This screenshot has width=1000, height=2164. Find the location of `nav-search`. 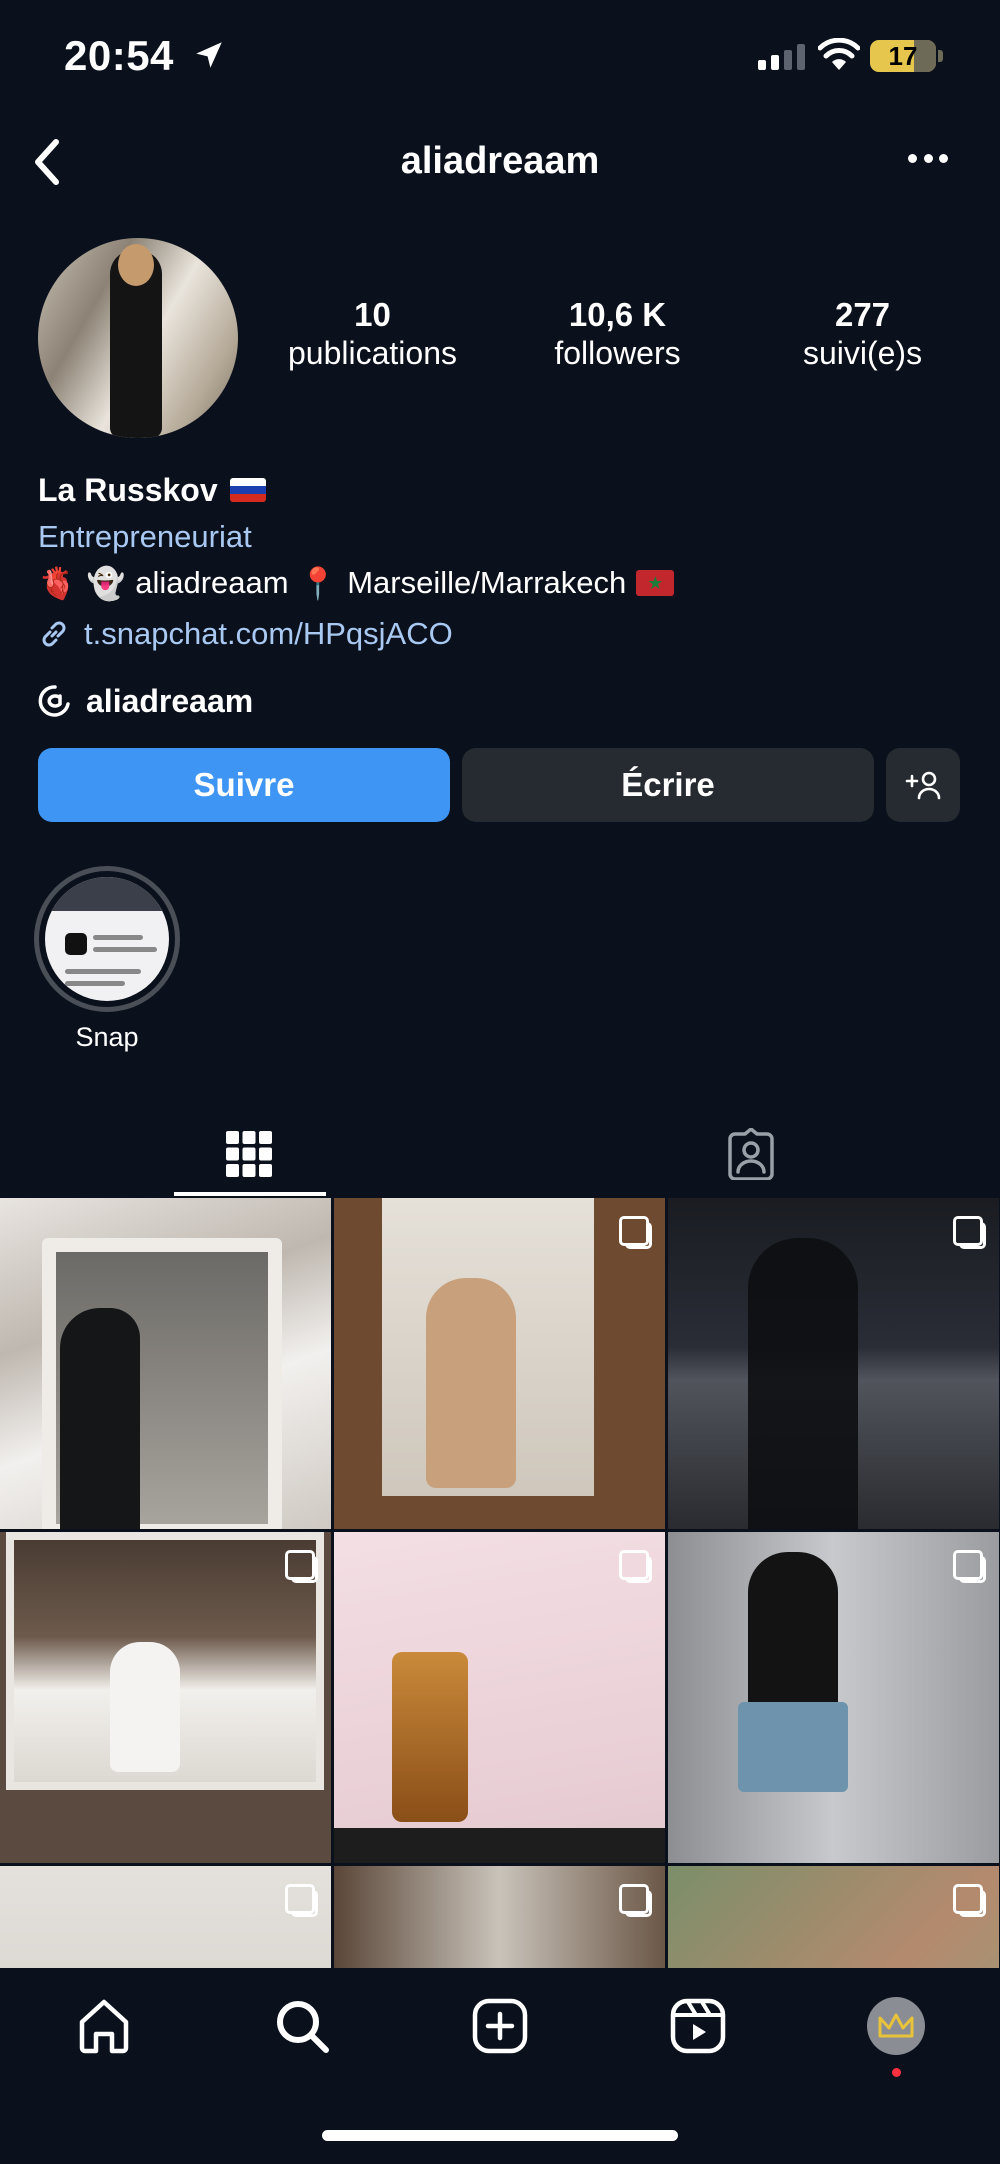

nav-search is located at coordinates (302, 2026).